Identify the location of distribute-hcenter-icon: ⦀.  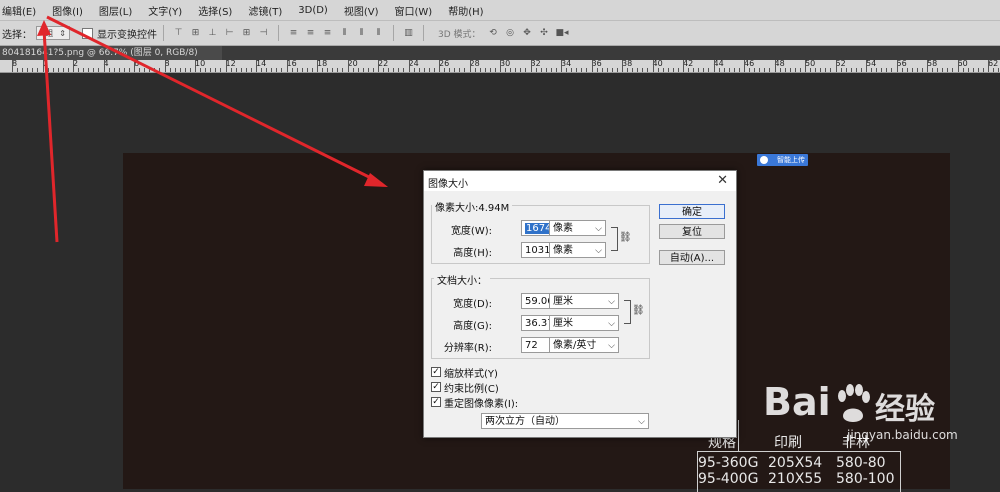
(361, 33).